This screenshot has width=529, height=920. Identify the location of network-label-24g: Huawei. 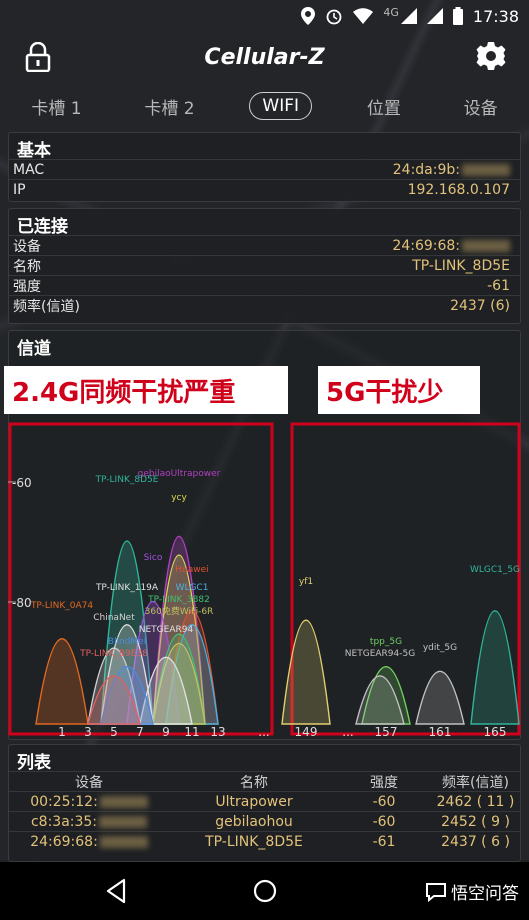
(191, 570).